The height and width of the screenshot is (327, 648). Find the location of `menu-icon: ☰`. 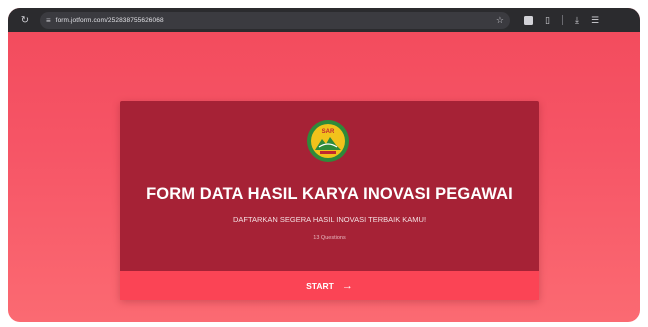

menu-icon: ☰ is located at coordinates (595, 20).